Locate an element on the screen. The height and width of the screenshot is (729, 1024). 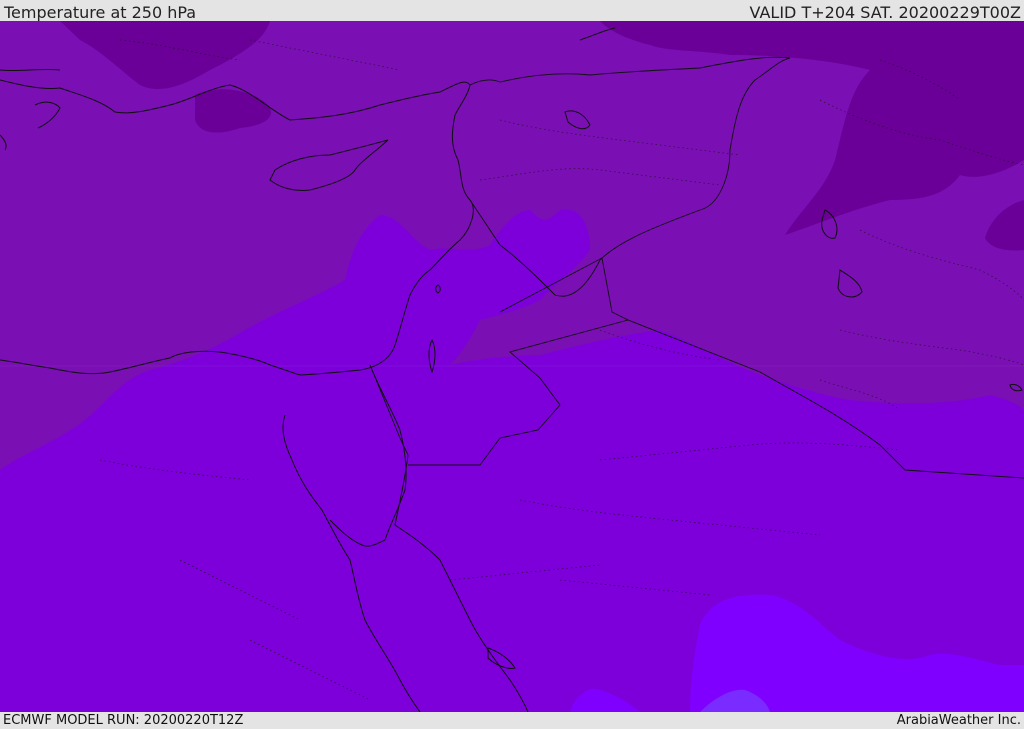
credit-label: ArabiaWeather Inc. is located at coordinates (958, 720).